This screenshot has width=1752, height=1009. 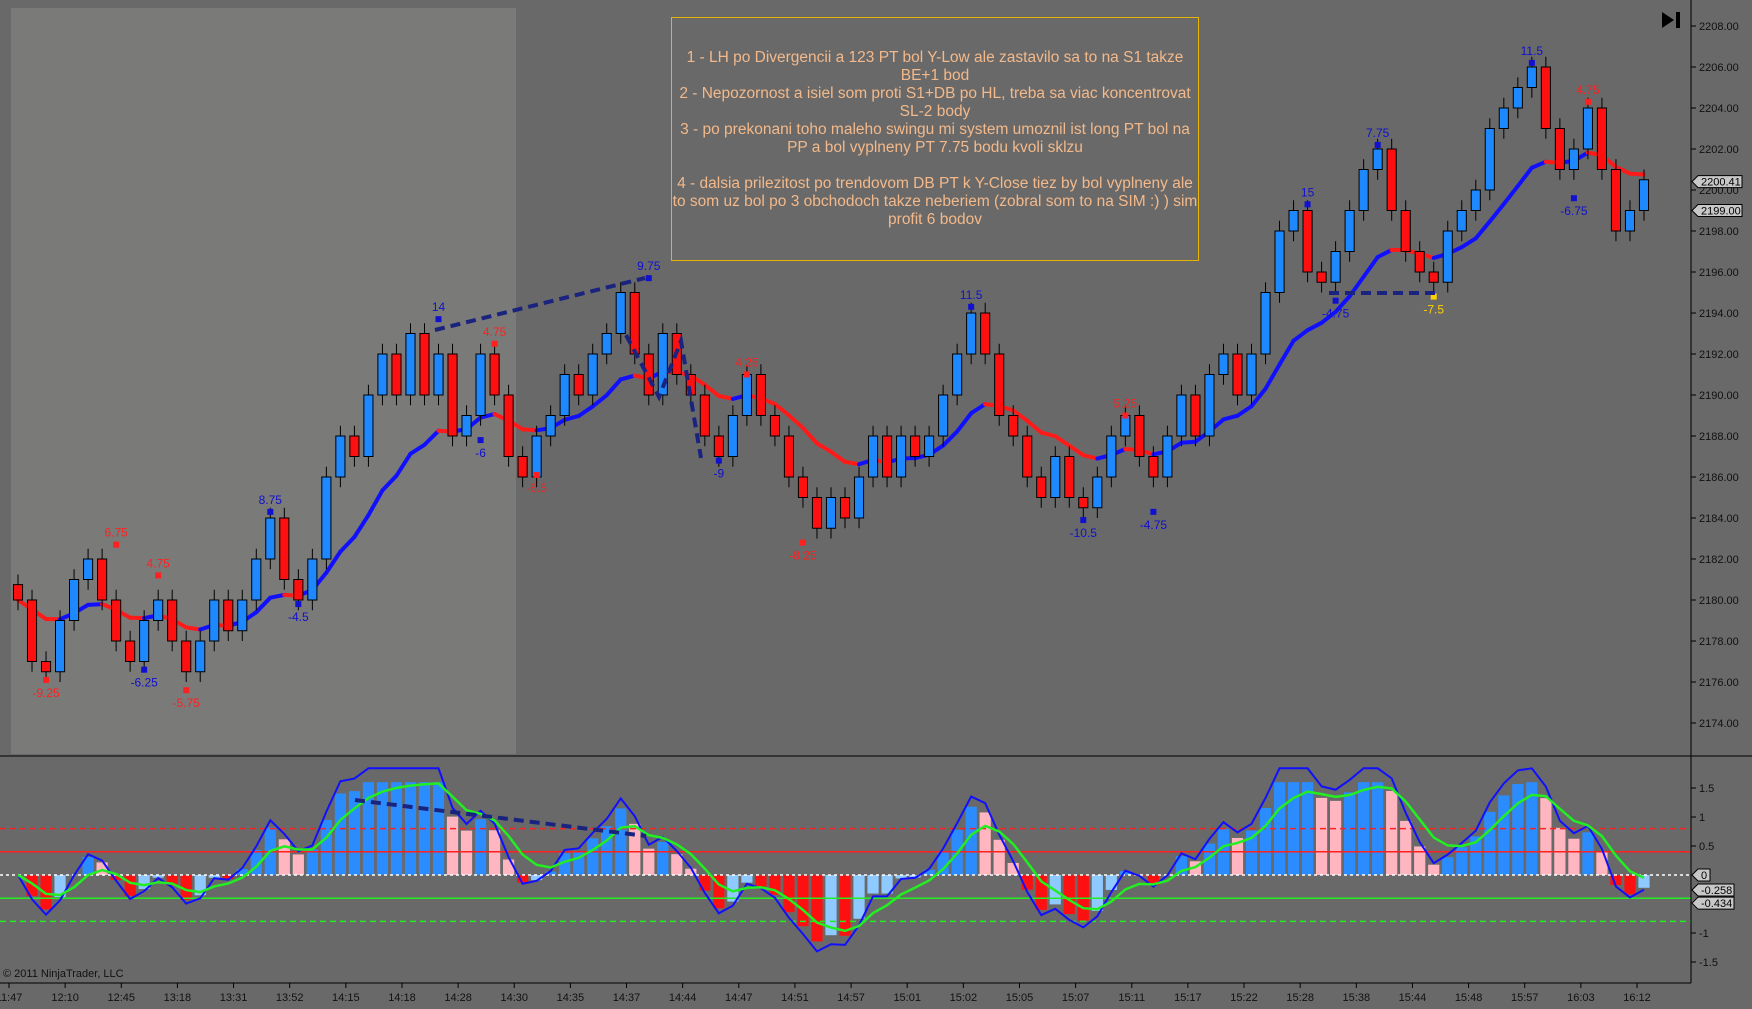 What do you see at coordinates (1532, 51) in the screenshot?
I see `swing-label: 11.5` at bounding box center [1532, 51].